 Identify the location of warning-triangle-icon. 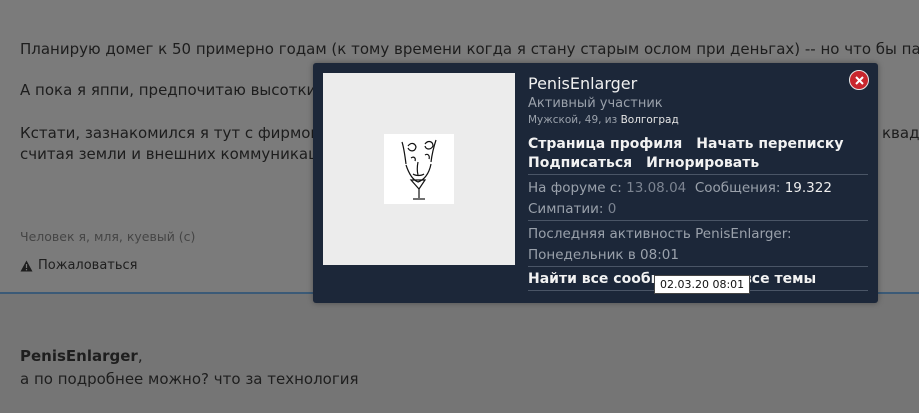
(26, 266).